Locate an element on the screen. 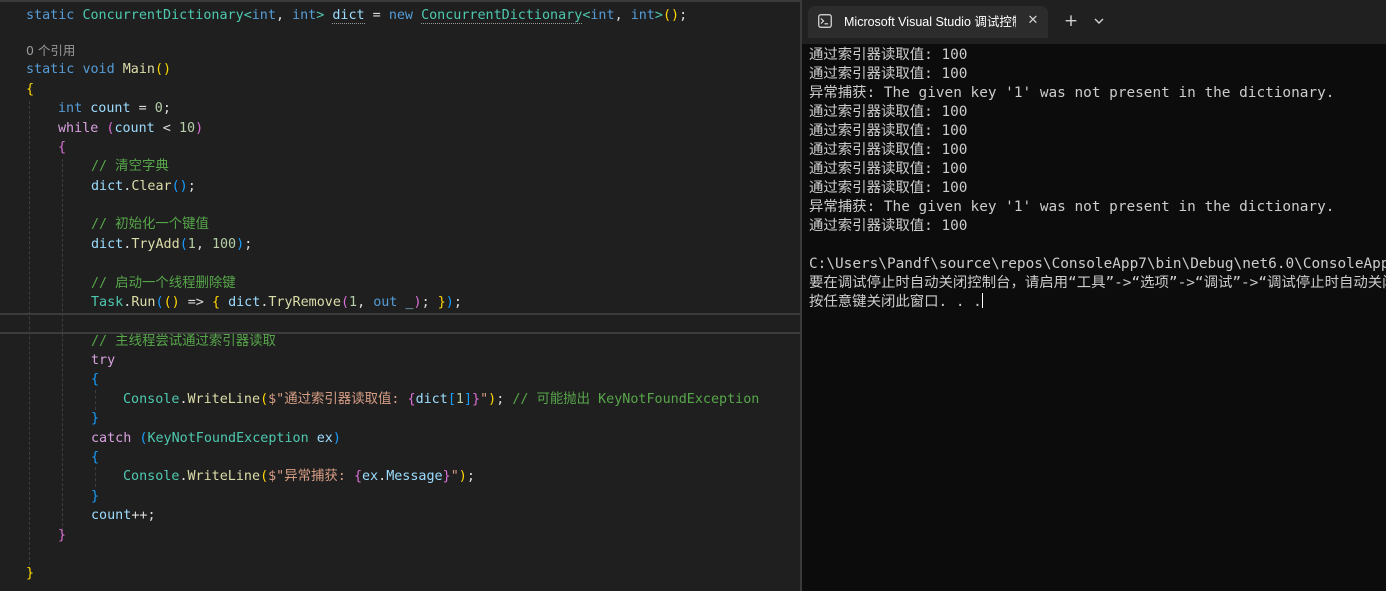 This screenshot has height=591, width=1386. number: 10 is located at coordinates (187, 128).